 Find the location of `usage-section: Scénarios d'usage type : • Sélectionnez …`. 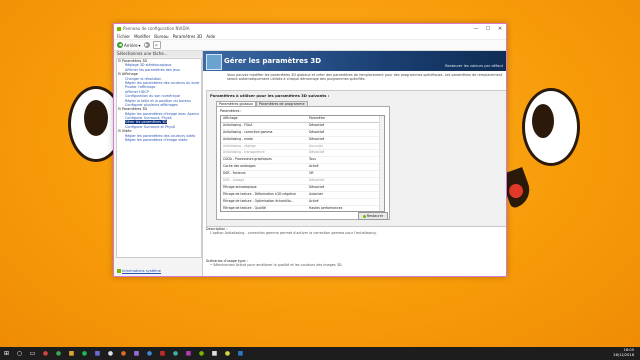

usage-section: Scénarios d'usage type : • Sélectionnez … is located at coordinates (274, 263).